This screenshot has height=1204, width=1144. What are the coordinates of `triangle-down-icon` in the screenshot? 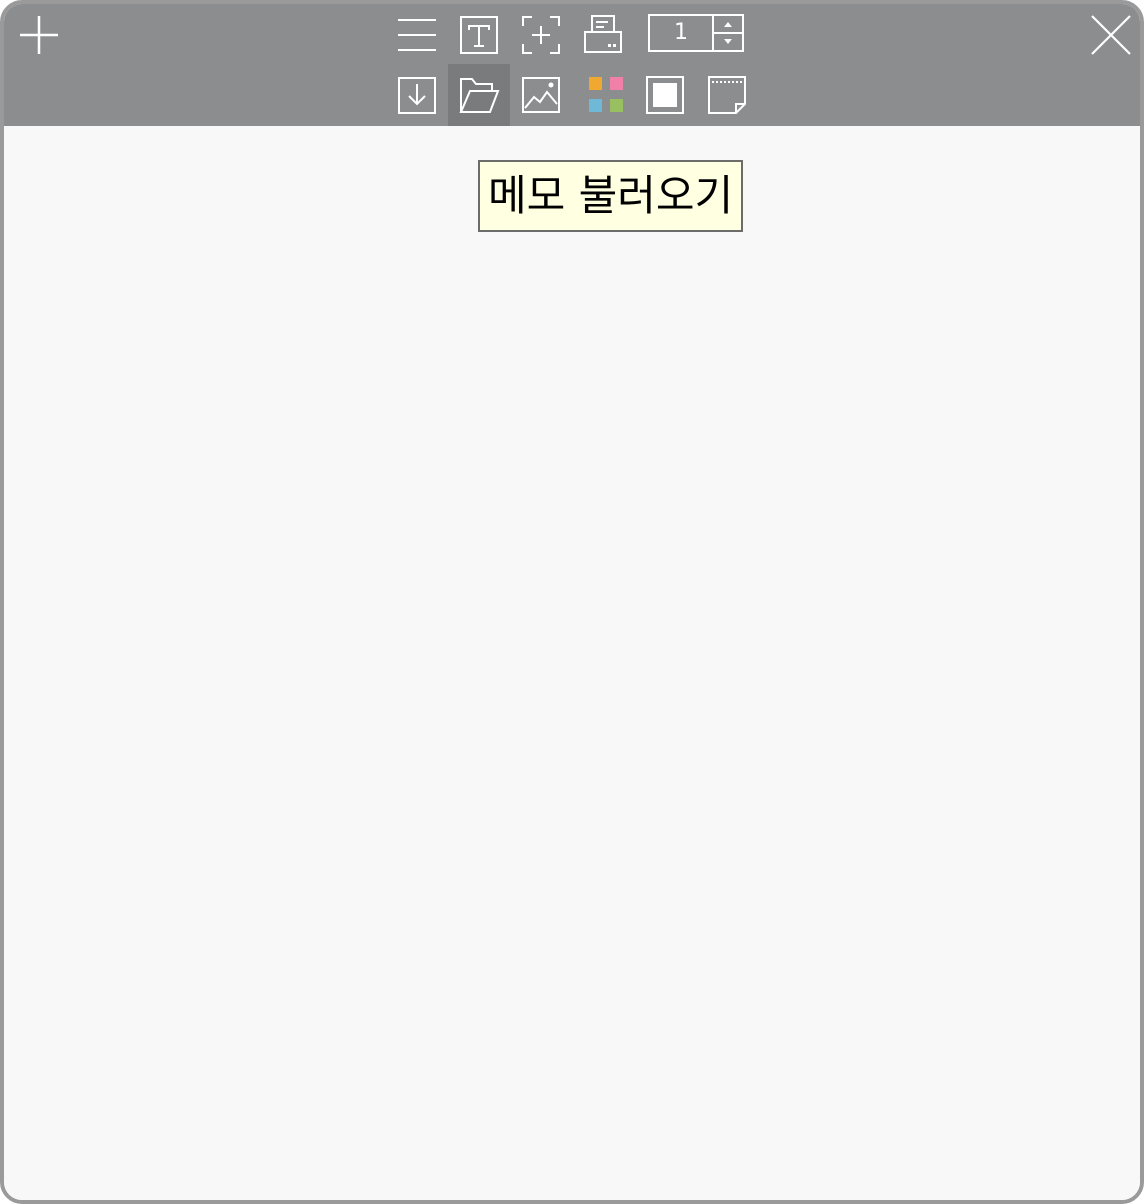 It's located at (728, 41).